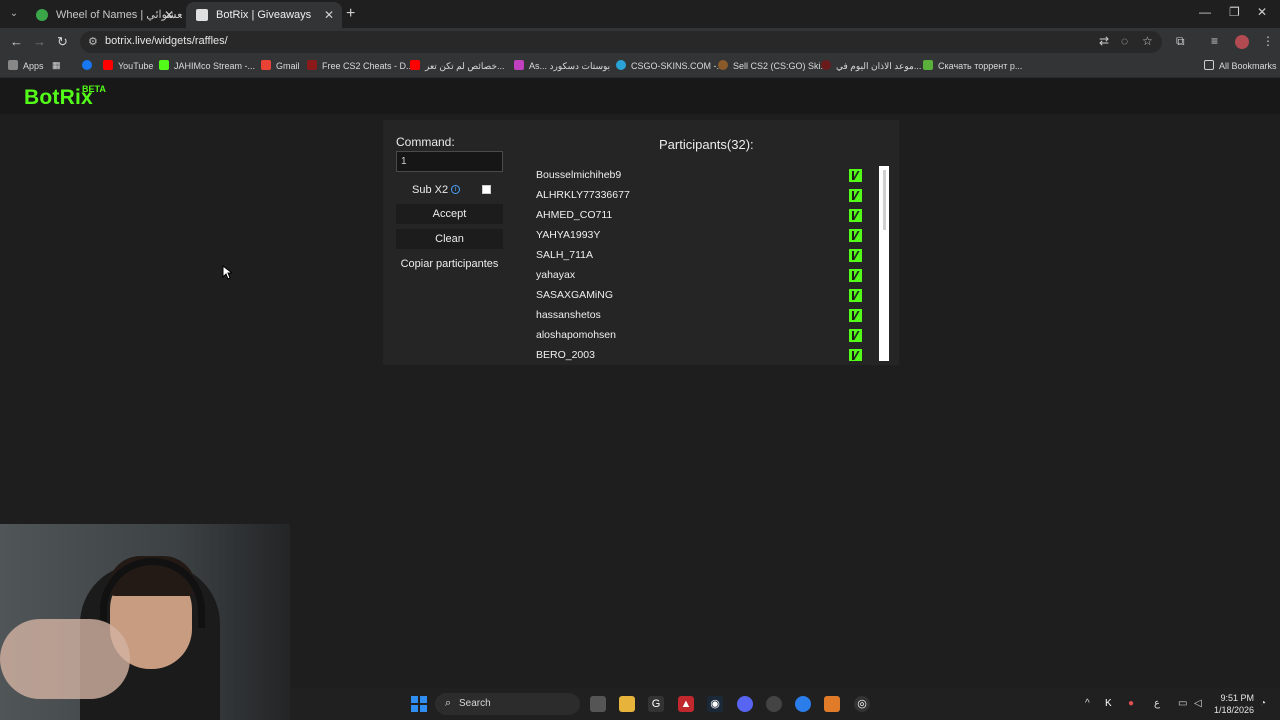  Describe the element at coordinates (832, 704) in the screenshot. I see `app-orange-icon` at that location.